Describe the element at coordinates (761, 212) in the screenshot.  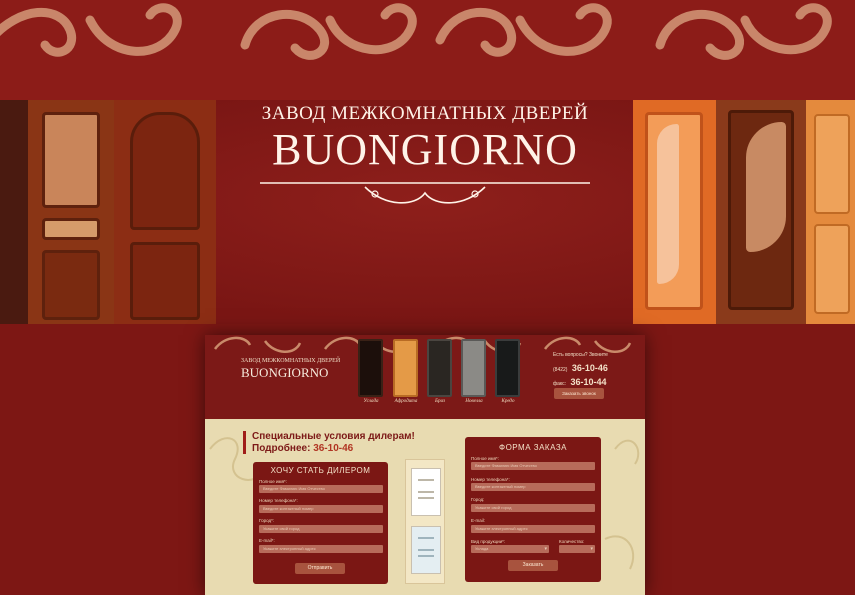
I see `door-image-right-brown` at that location.